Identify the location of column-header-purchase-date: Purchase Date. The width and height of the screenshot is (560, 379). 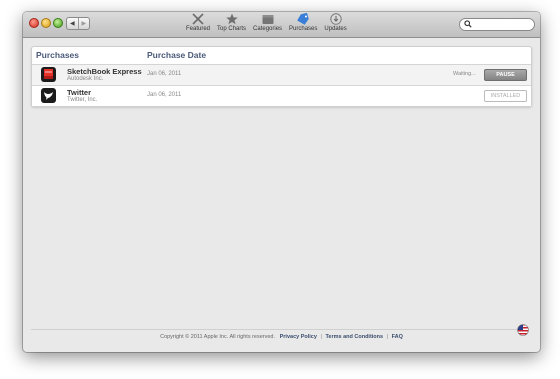
(176, 55).